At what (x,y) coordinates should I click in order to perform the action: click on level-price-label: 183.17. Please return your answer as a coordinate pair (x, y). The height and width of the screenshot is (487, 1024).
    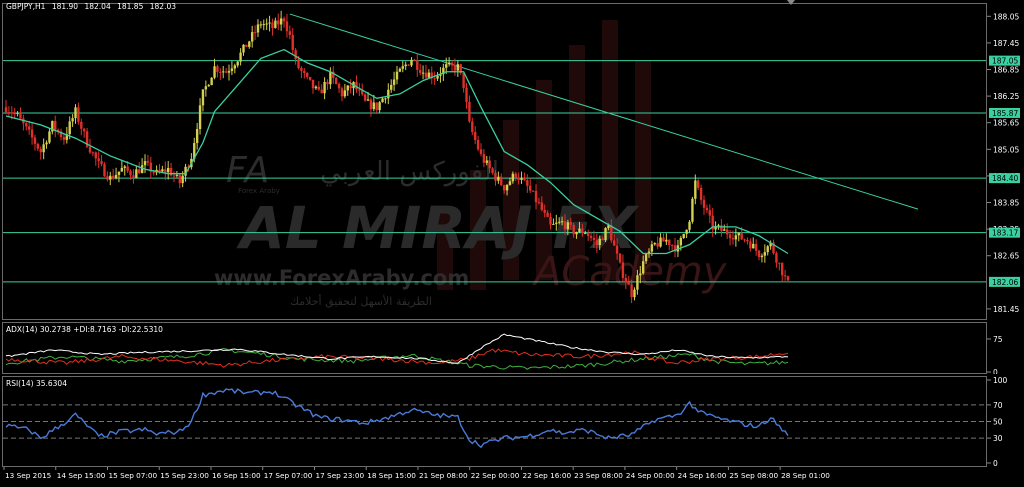
    Looking at the image, I should click on (1005, 233).